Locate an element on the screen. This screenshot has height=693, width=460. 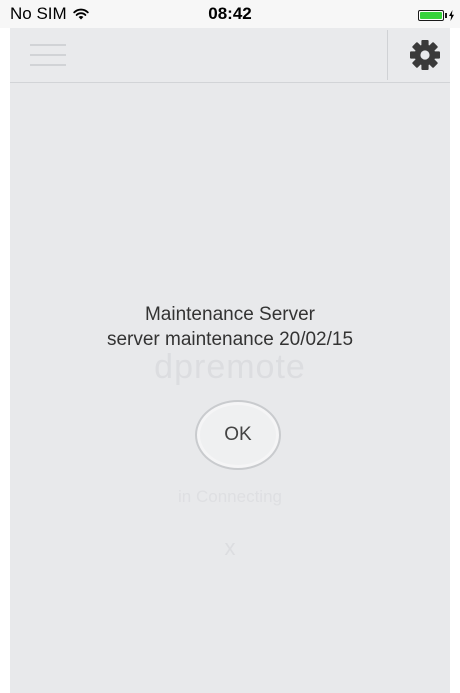
settings-button is located at coordinates (425, 55).